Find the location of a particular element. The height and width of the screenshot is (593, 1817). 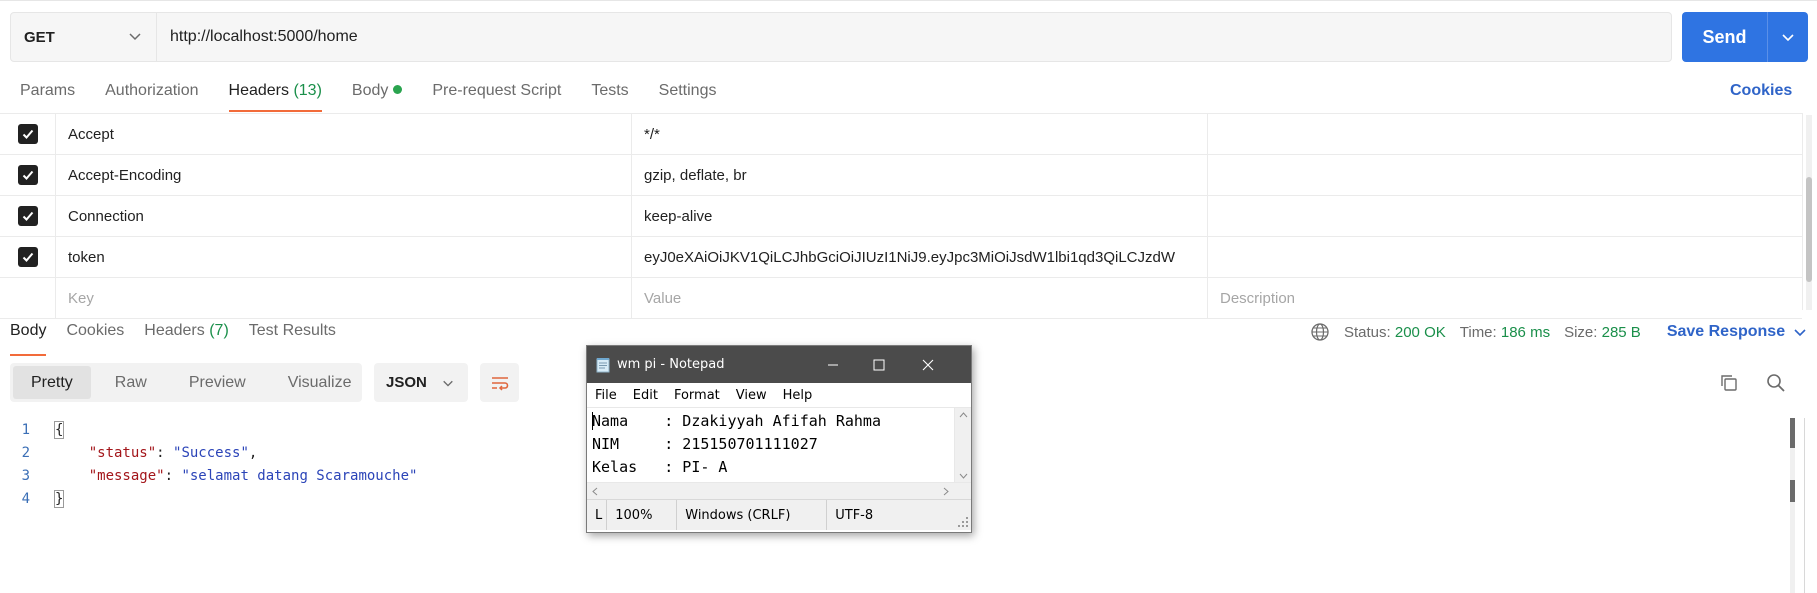

notepad-horizontal-scrollbar is located at coordinates (779, 490).